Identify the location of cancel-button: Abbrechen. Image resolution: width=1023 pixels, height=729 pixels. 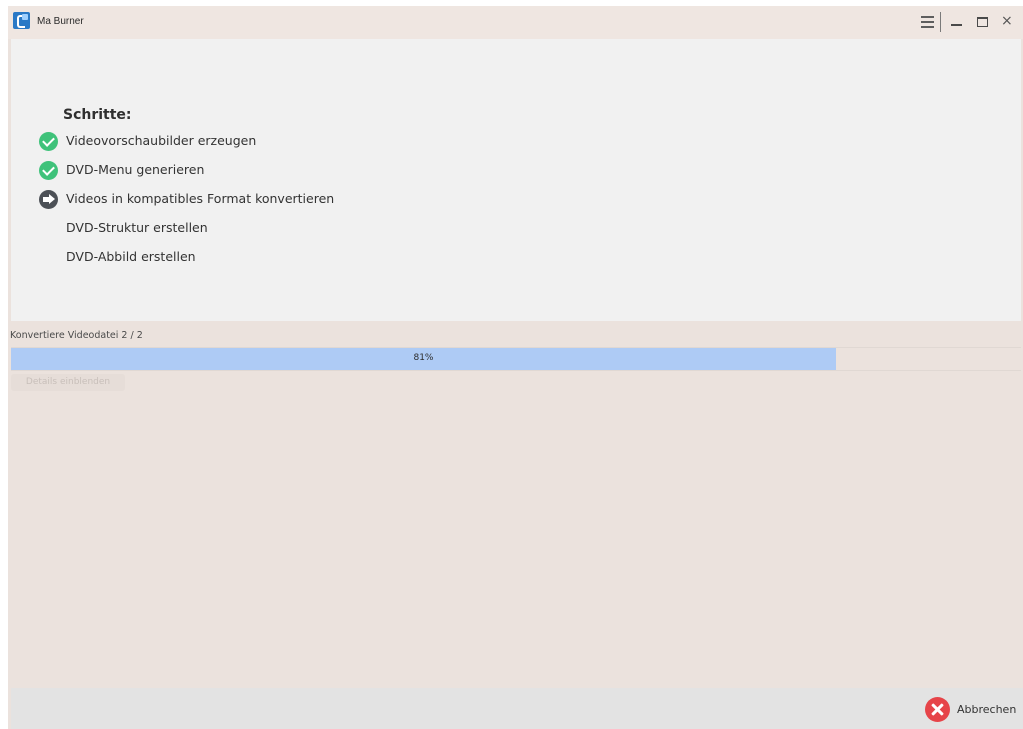
(974, 710).